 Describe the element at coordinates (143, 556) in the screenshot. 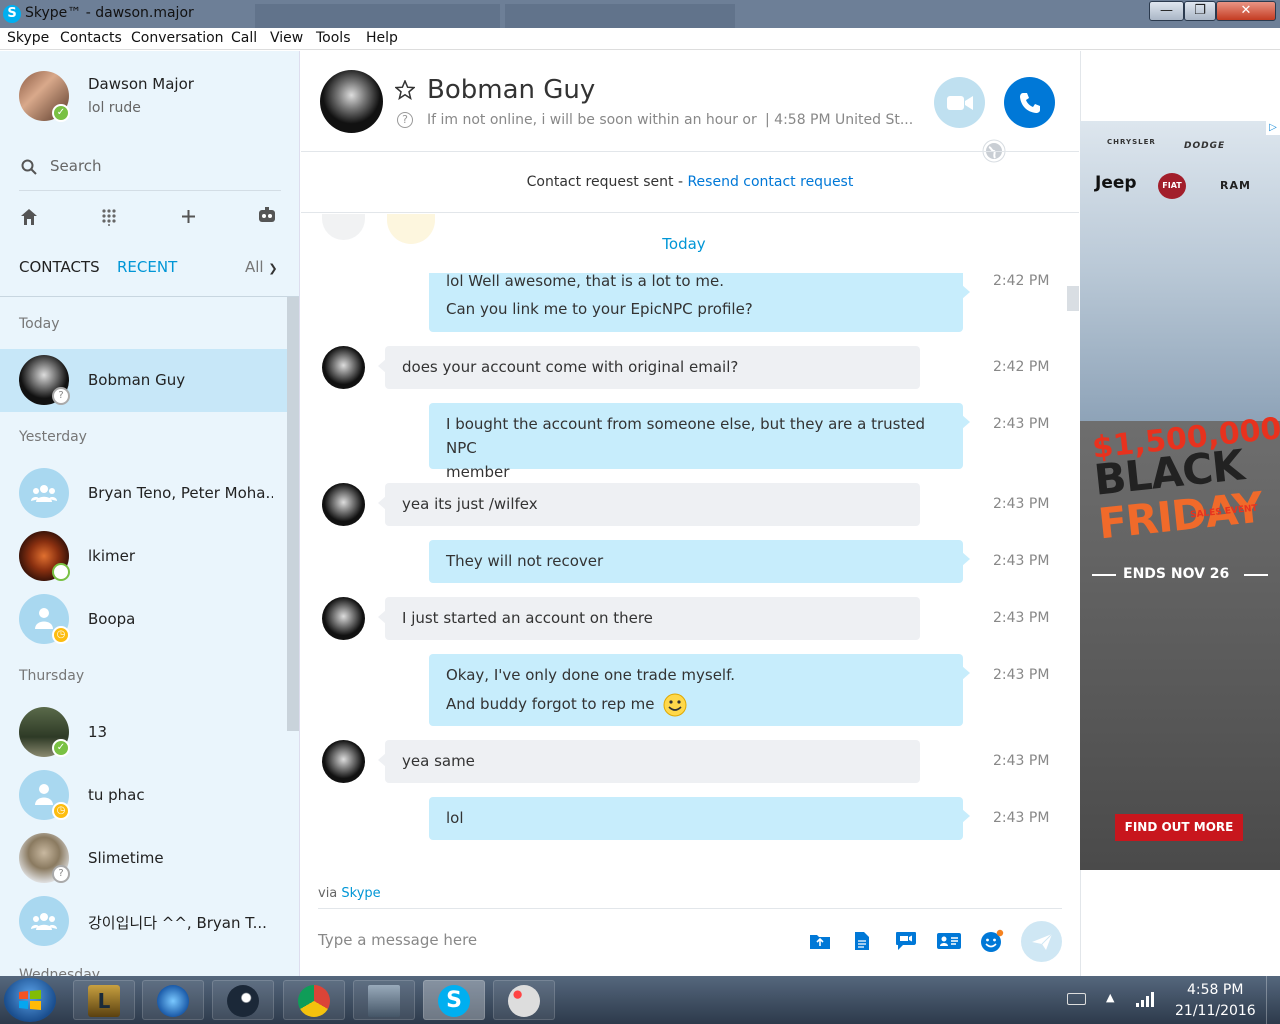

I see `recent-item-lkimer: lkimer` at that location.